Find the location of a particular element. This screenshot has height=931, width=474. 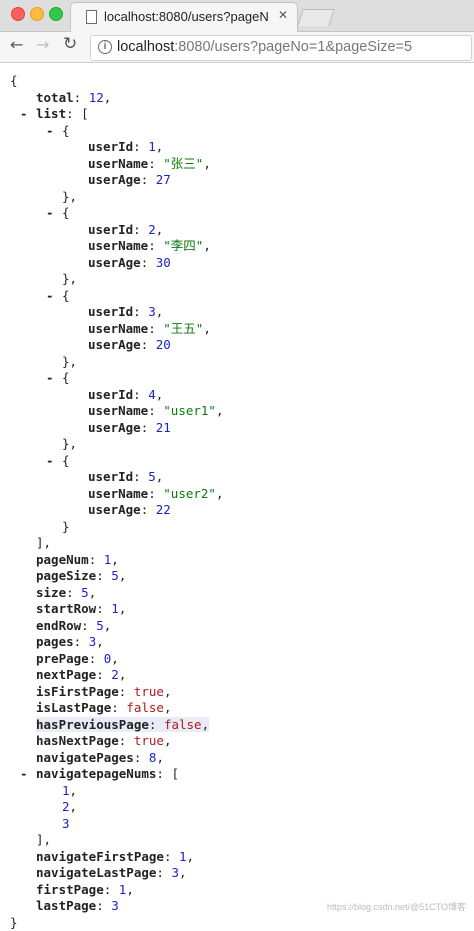

info-icon: i is located at coordinates (105, 47).